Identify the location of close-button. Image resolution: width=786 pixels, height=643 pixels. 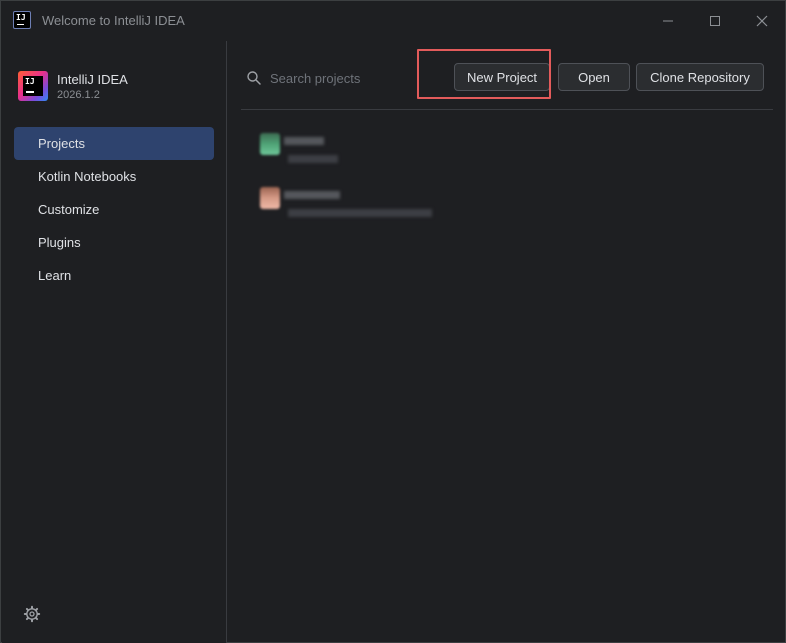
(762, 21).